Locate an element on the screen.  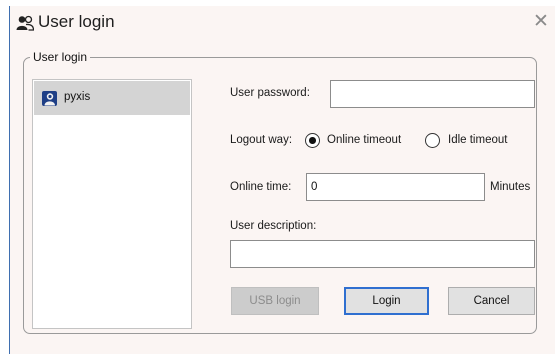
close-icon: ✕ is located at coordinates (541, 21).